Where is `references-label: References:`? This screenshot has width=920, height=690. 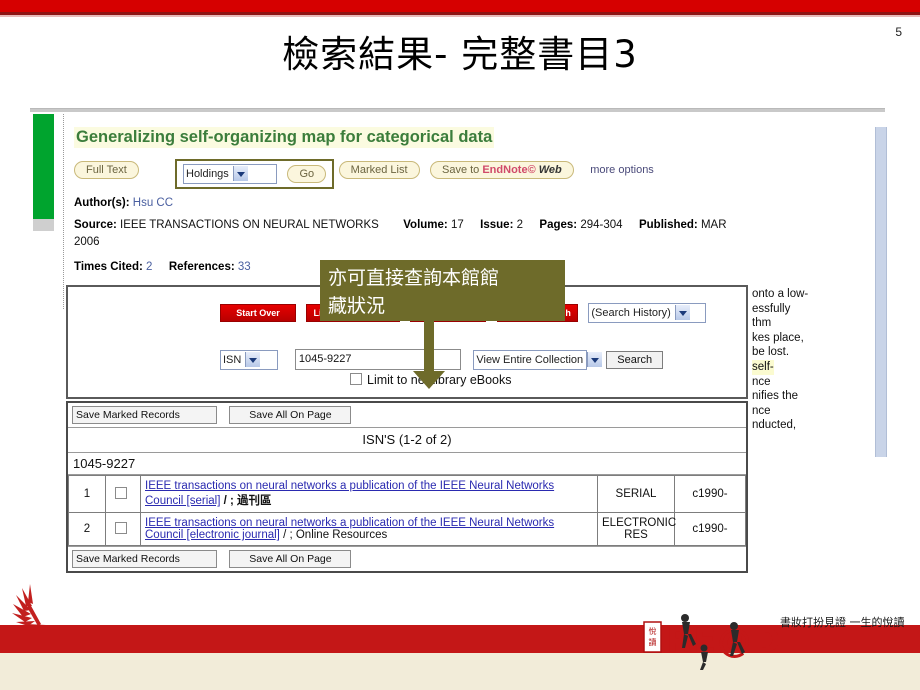 references-label: References: is located at coordinates (201, 267).